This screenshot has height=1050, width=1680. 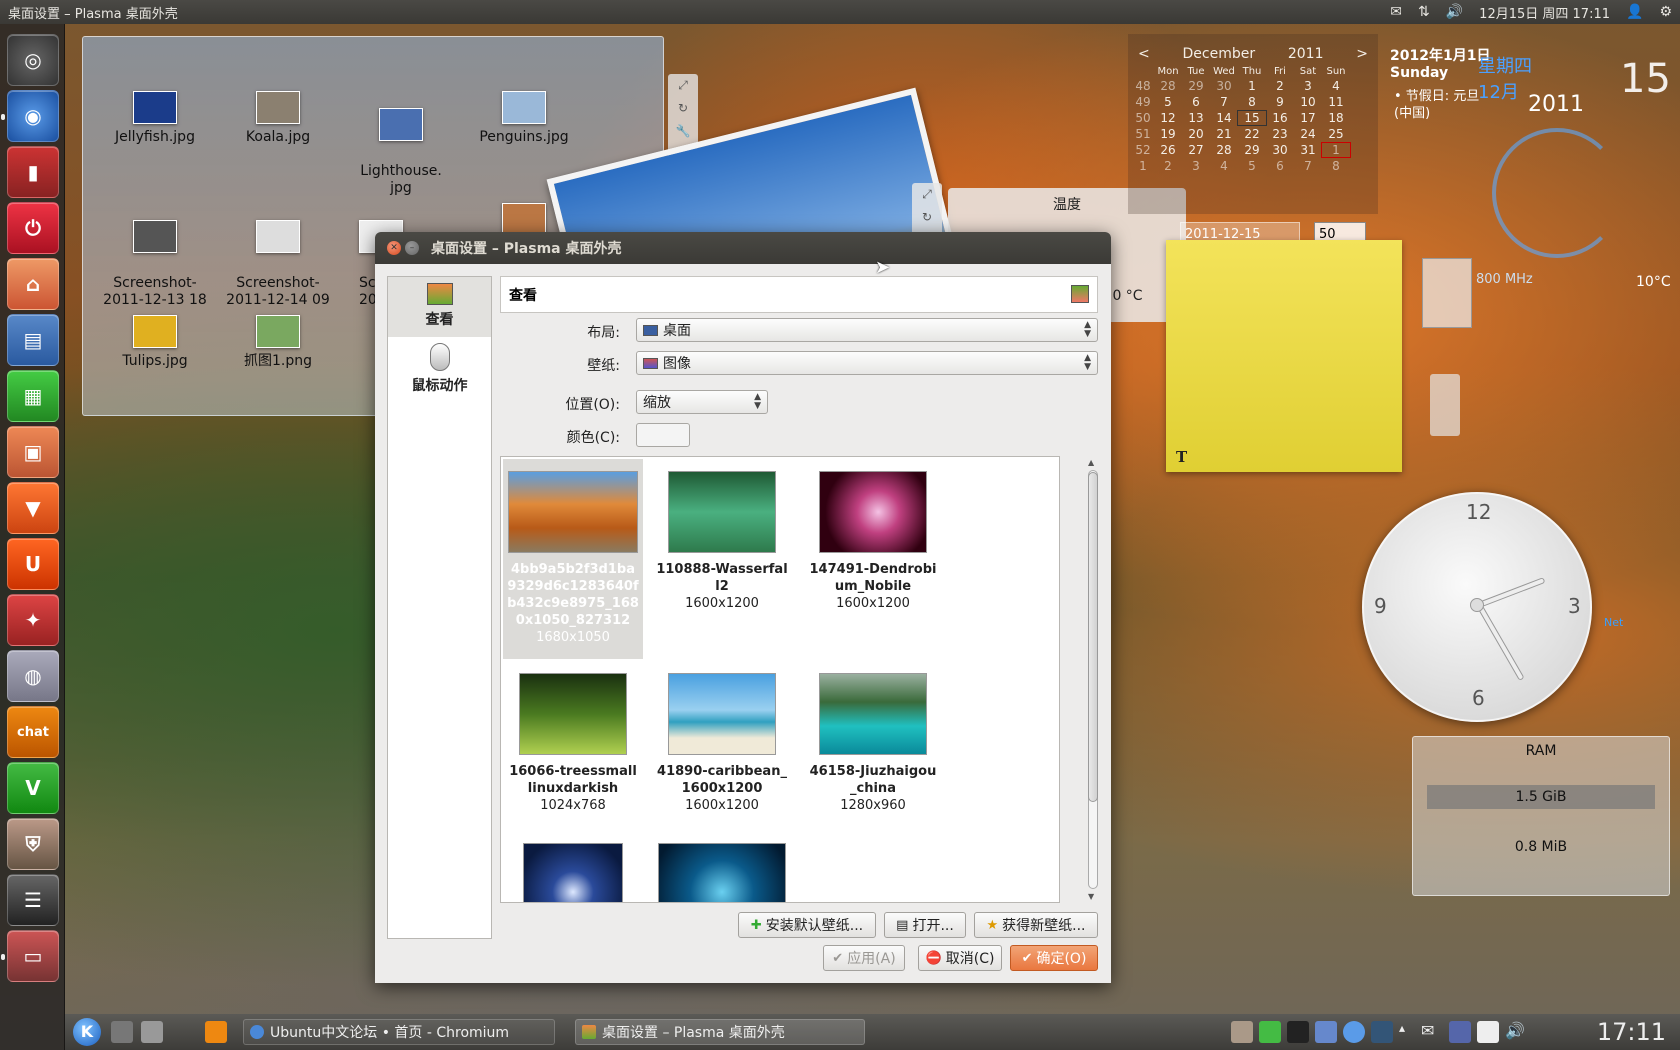 What do you see at coordinates (33, 396) in the screenshot?
I see `calc-icon: ▦` at bounding box center [33, 396].